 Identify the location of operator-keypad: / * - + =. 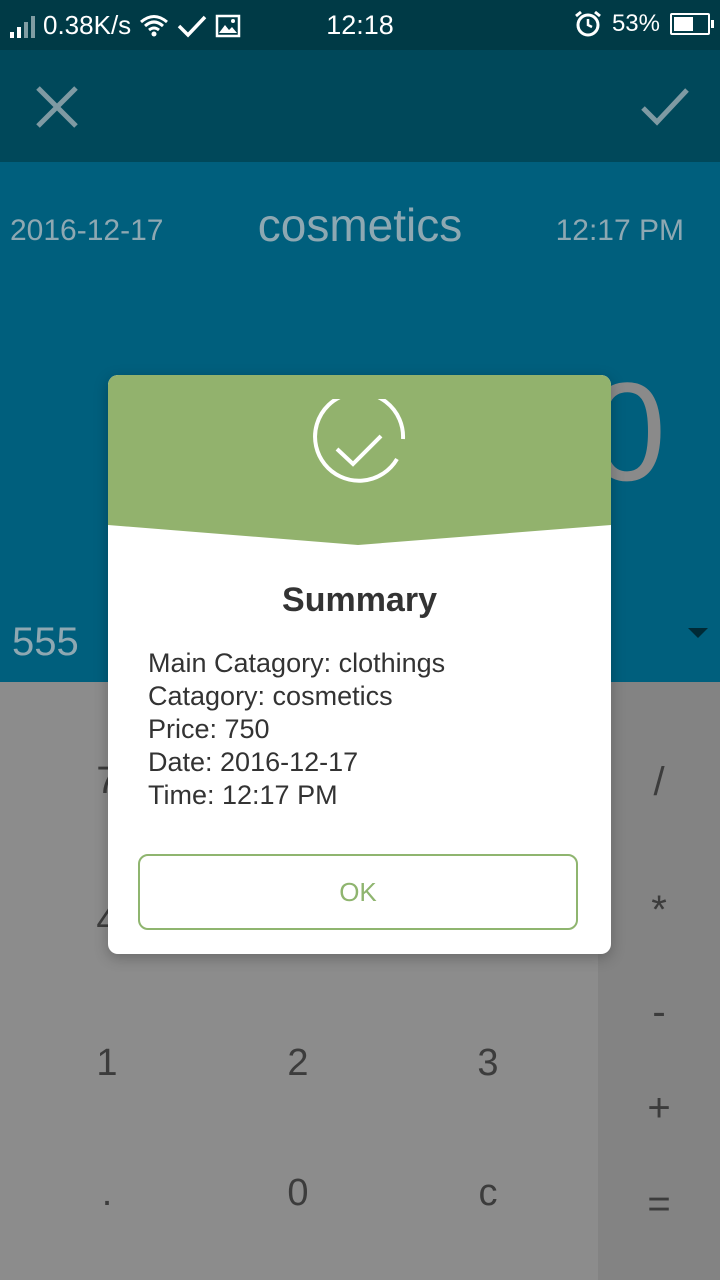
(659, 981).